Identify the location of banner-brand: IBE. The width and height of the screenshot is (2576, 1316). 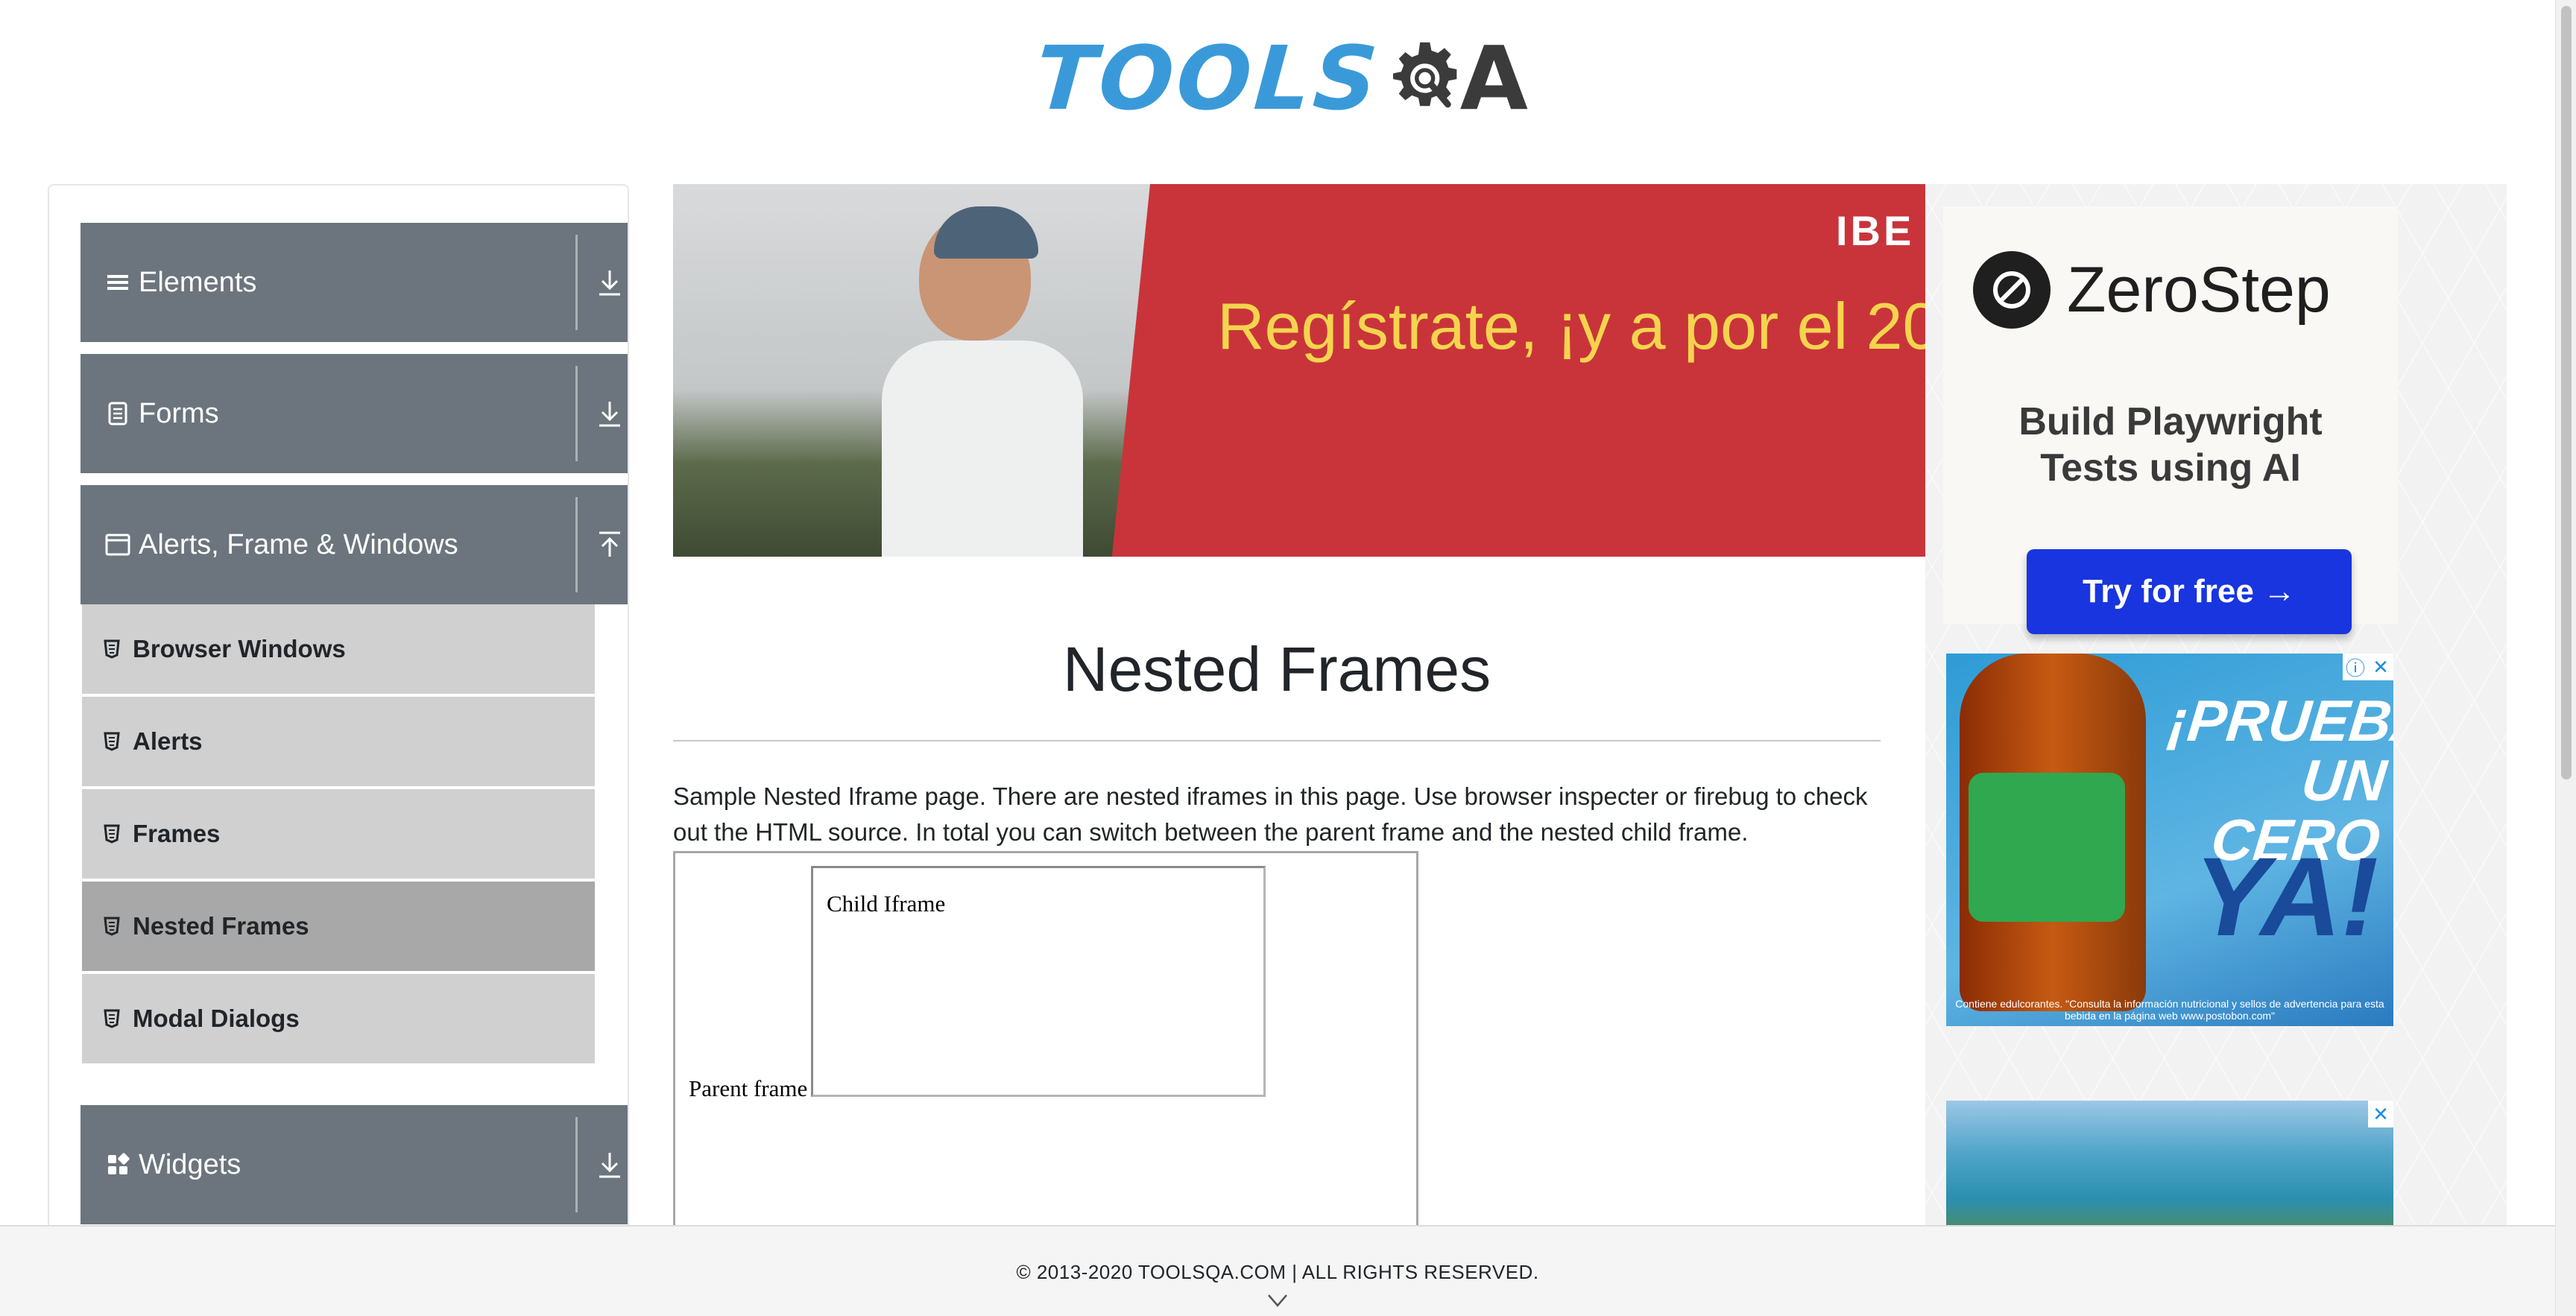
(1875, 230).